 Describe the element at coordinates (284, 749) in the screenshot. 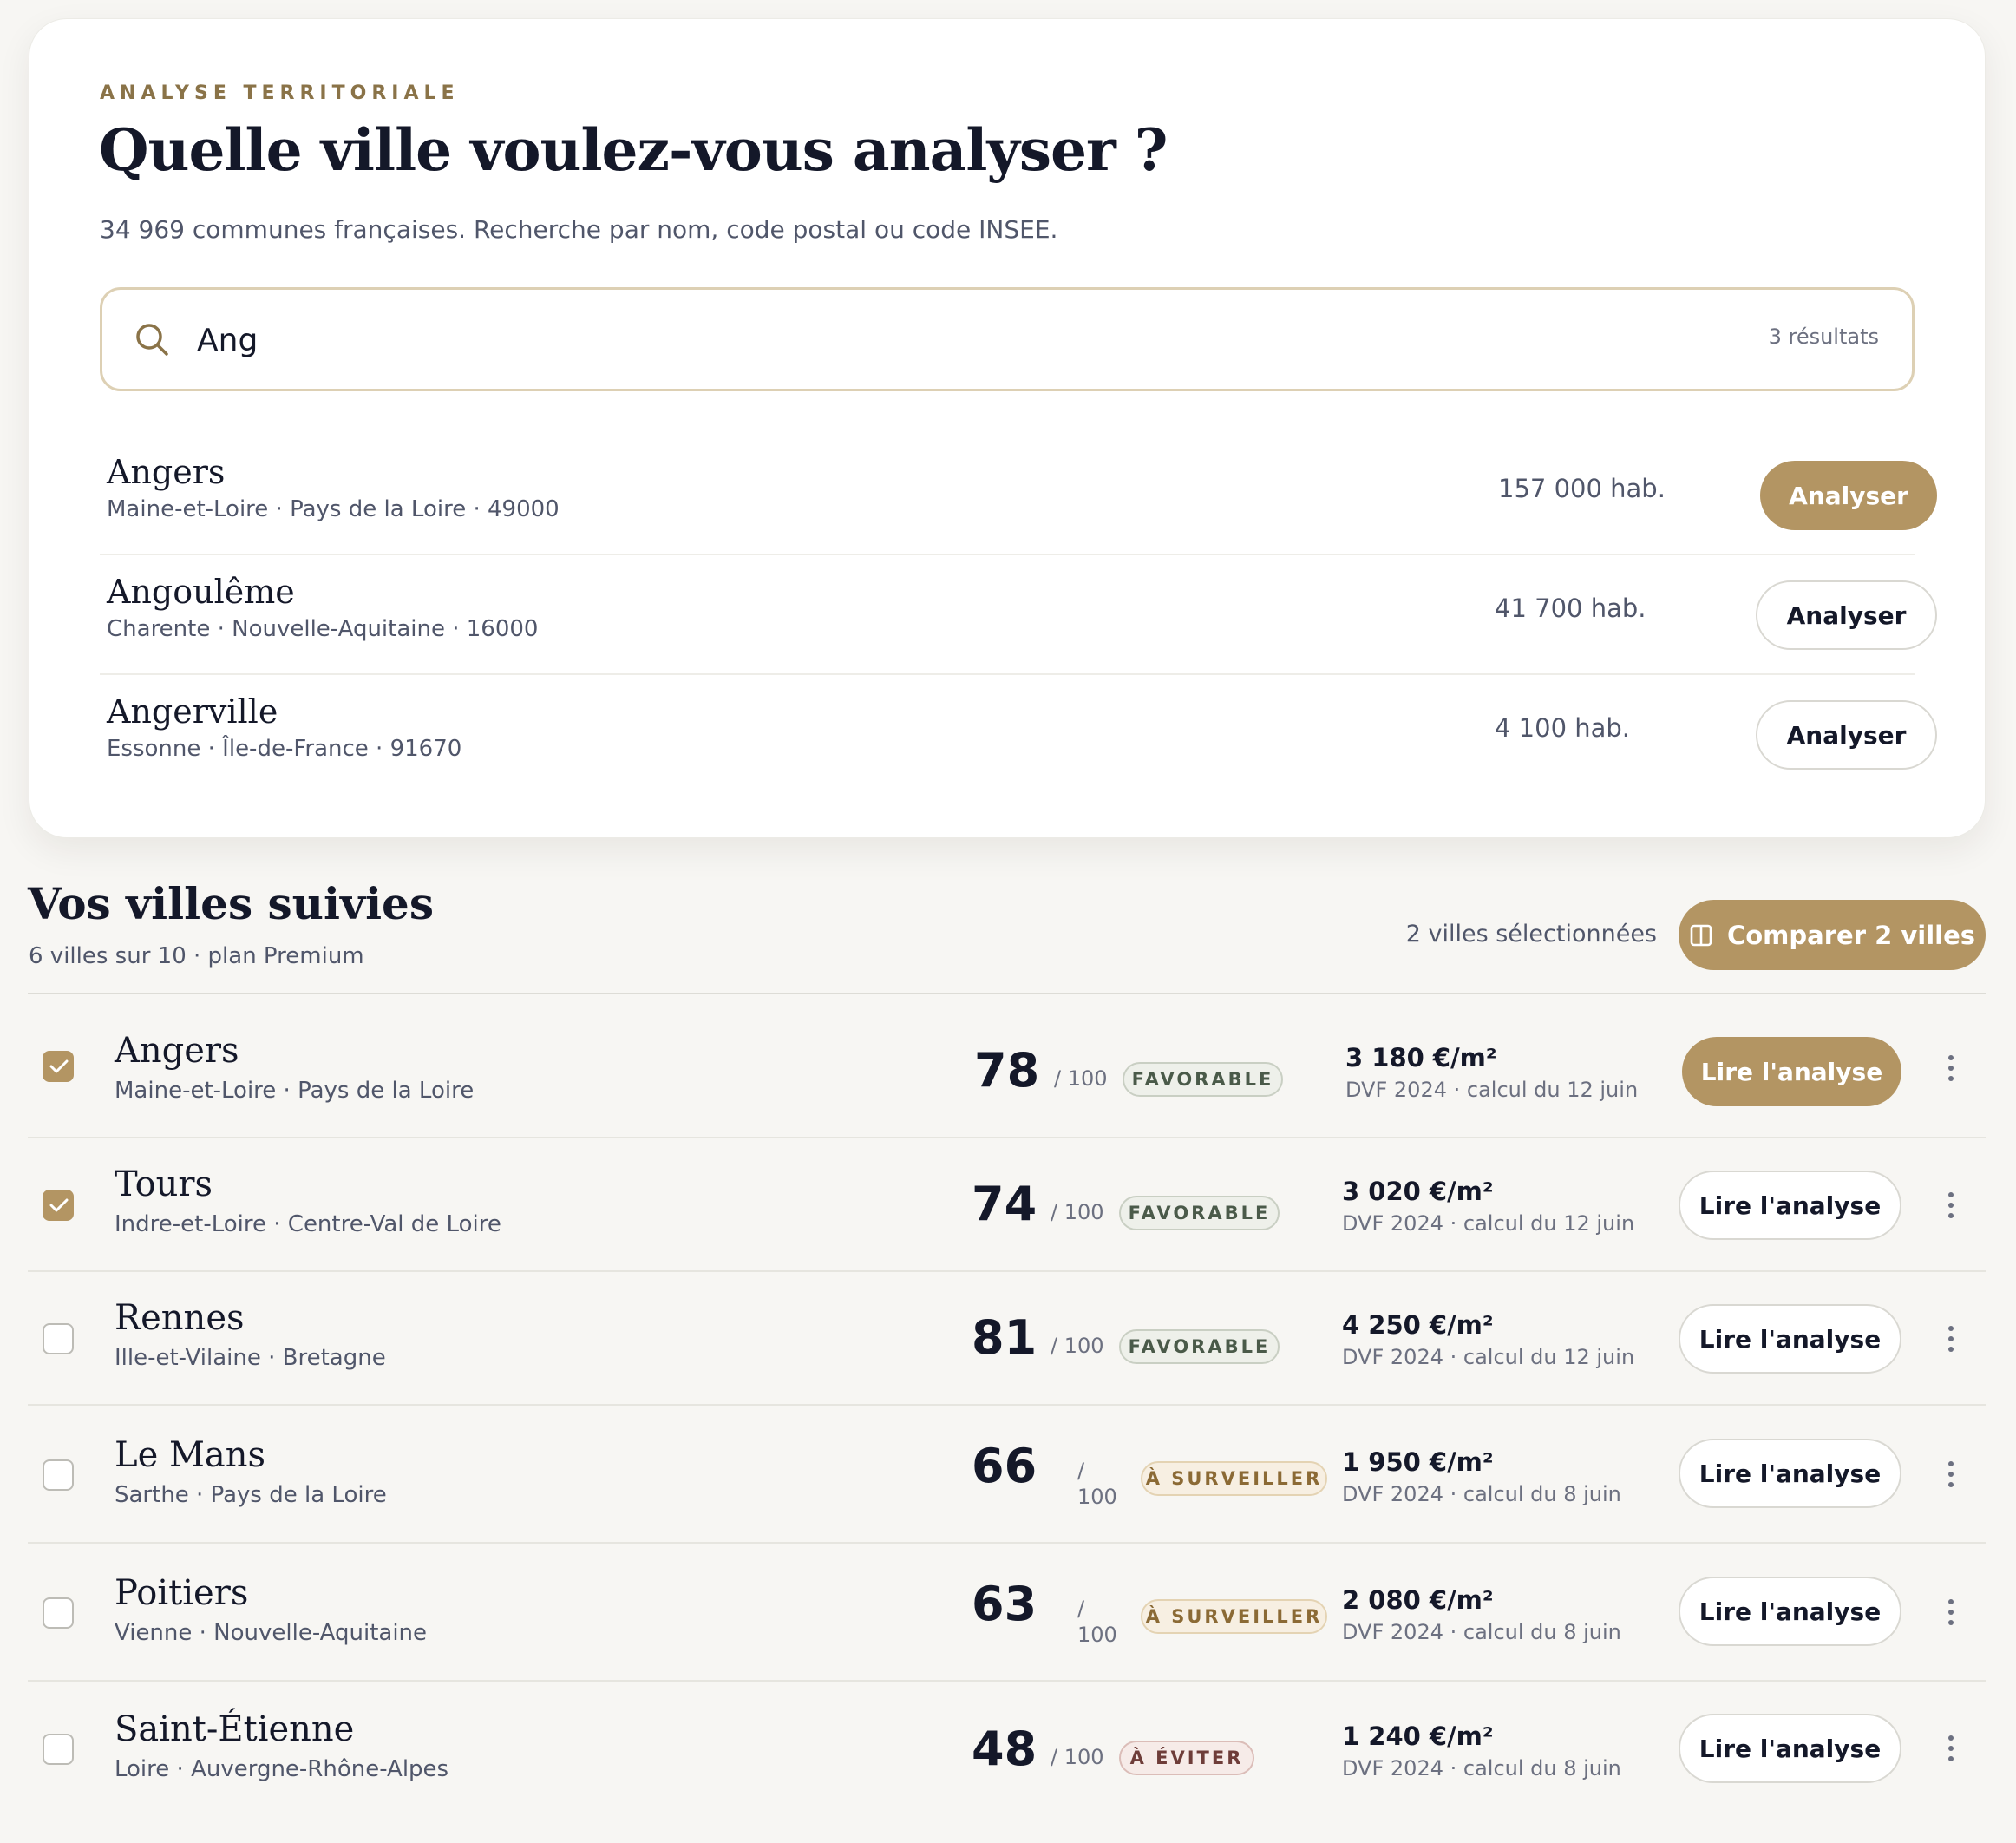

I see `result-city-meta: Essonne · Île-de-France · 91670` at that location.